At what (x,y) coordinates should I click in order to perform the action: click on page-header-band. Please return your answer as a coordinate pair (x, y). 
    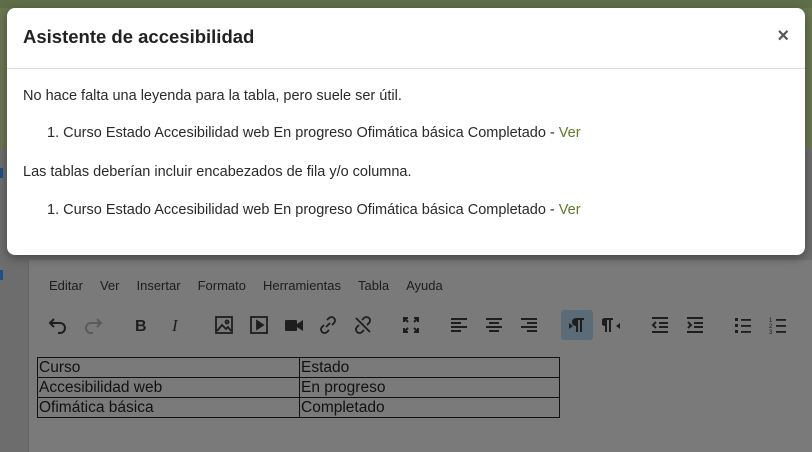
    Looking at the image, I should click on (406, 4).